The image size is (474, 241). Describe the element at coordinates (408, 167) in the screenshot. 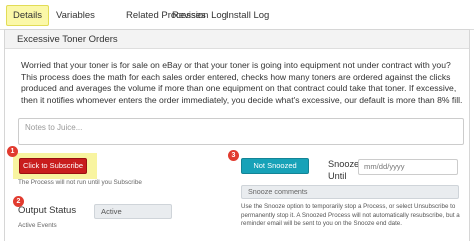

I see `snooze-date-input: mm/dd/yyyy` at that location.